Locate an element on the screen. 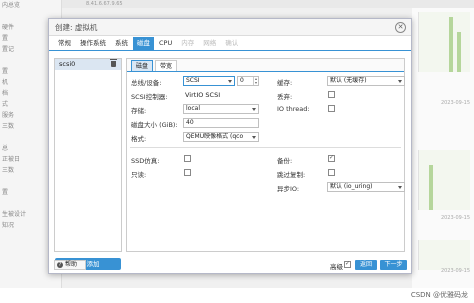 Image resolution: width=474 pixels, height=303 pixels. dialog-title: 创建: 虚拟机 is located at coordinates (76, 27).